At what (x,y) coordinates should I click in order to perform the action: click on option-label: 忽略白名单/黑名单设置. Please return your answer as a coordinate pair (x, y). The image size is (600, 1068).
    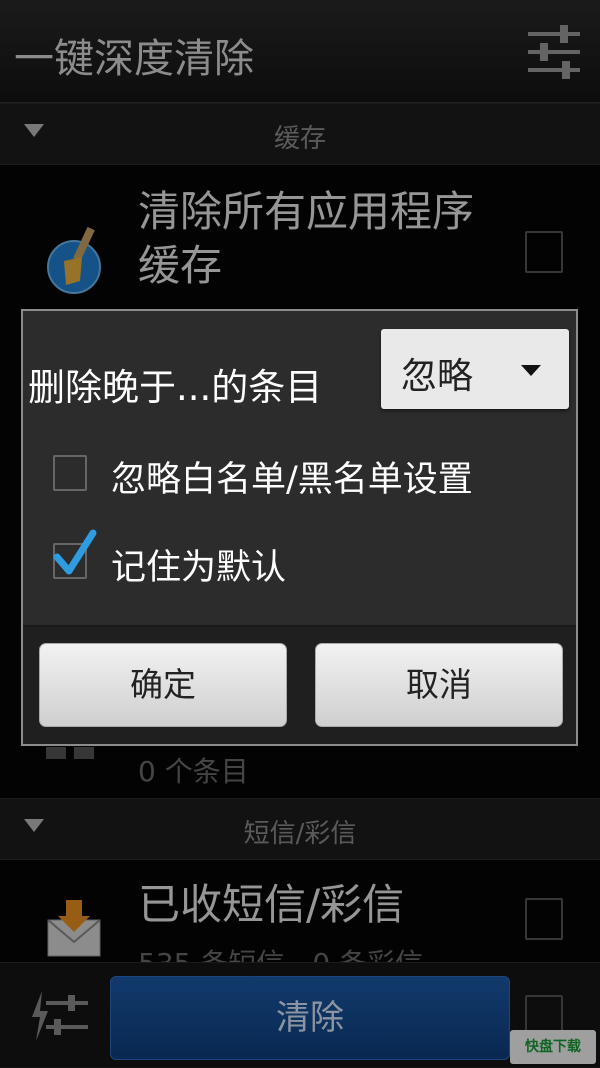
    Looking at the image, I should click on (292, 480).